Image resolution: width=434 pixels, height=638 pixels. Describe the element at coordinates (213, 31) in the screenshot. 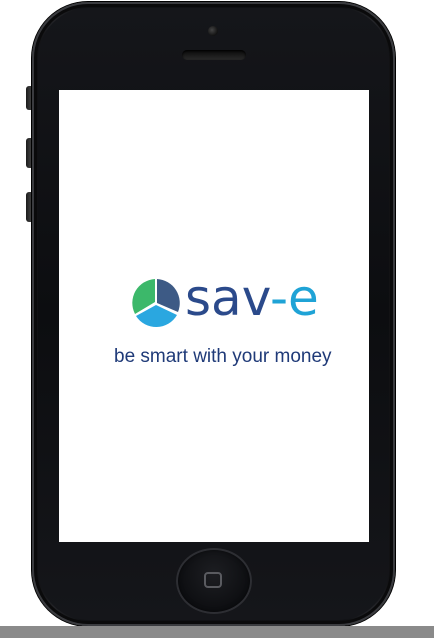

I see `front-camera-icon` at that location.